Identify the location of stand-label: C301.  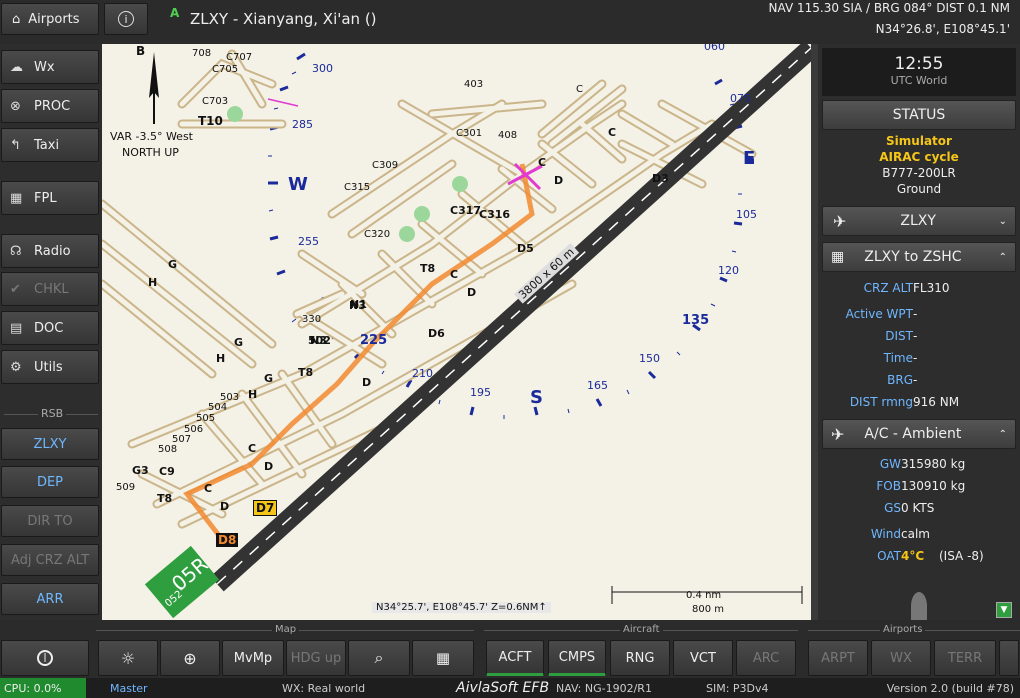
(469, 133).